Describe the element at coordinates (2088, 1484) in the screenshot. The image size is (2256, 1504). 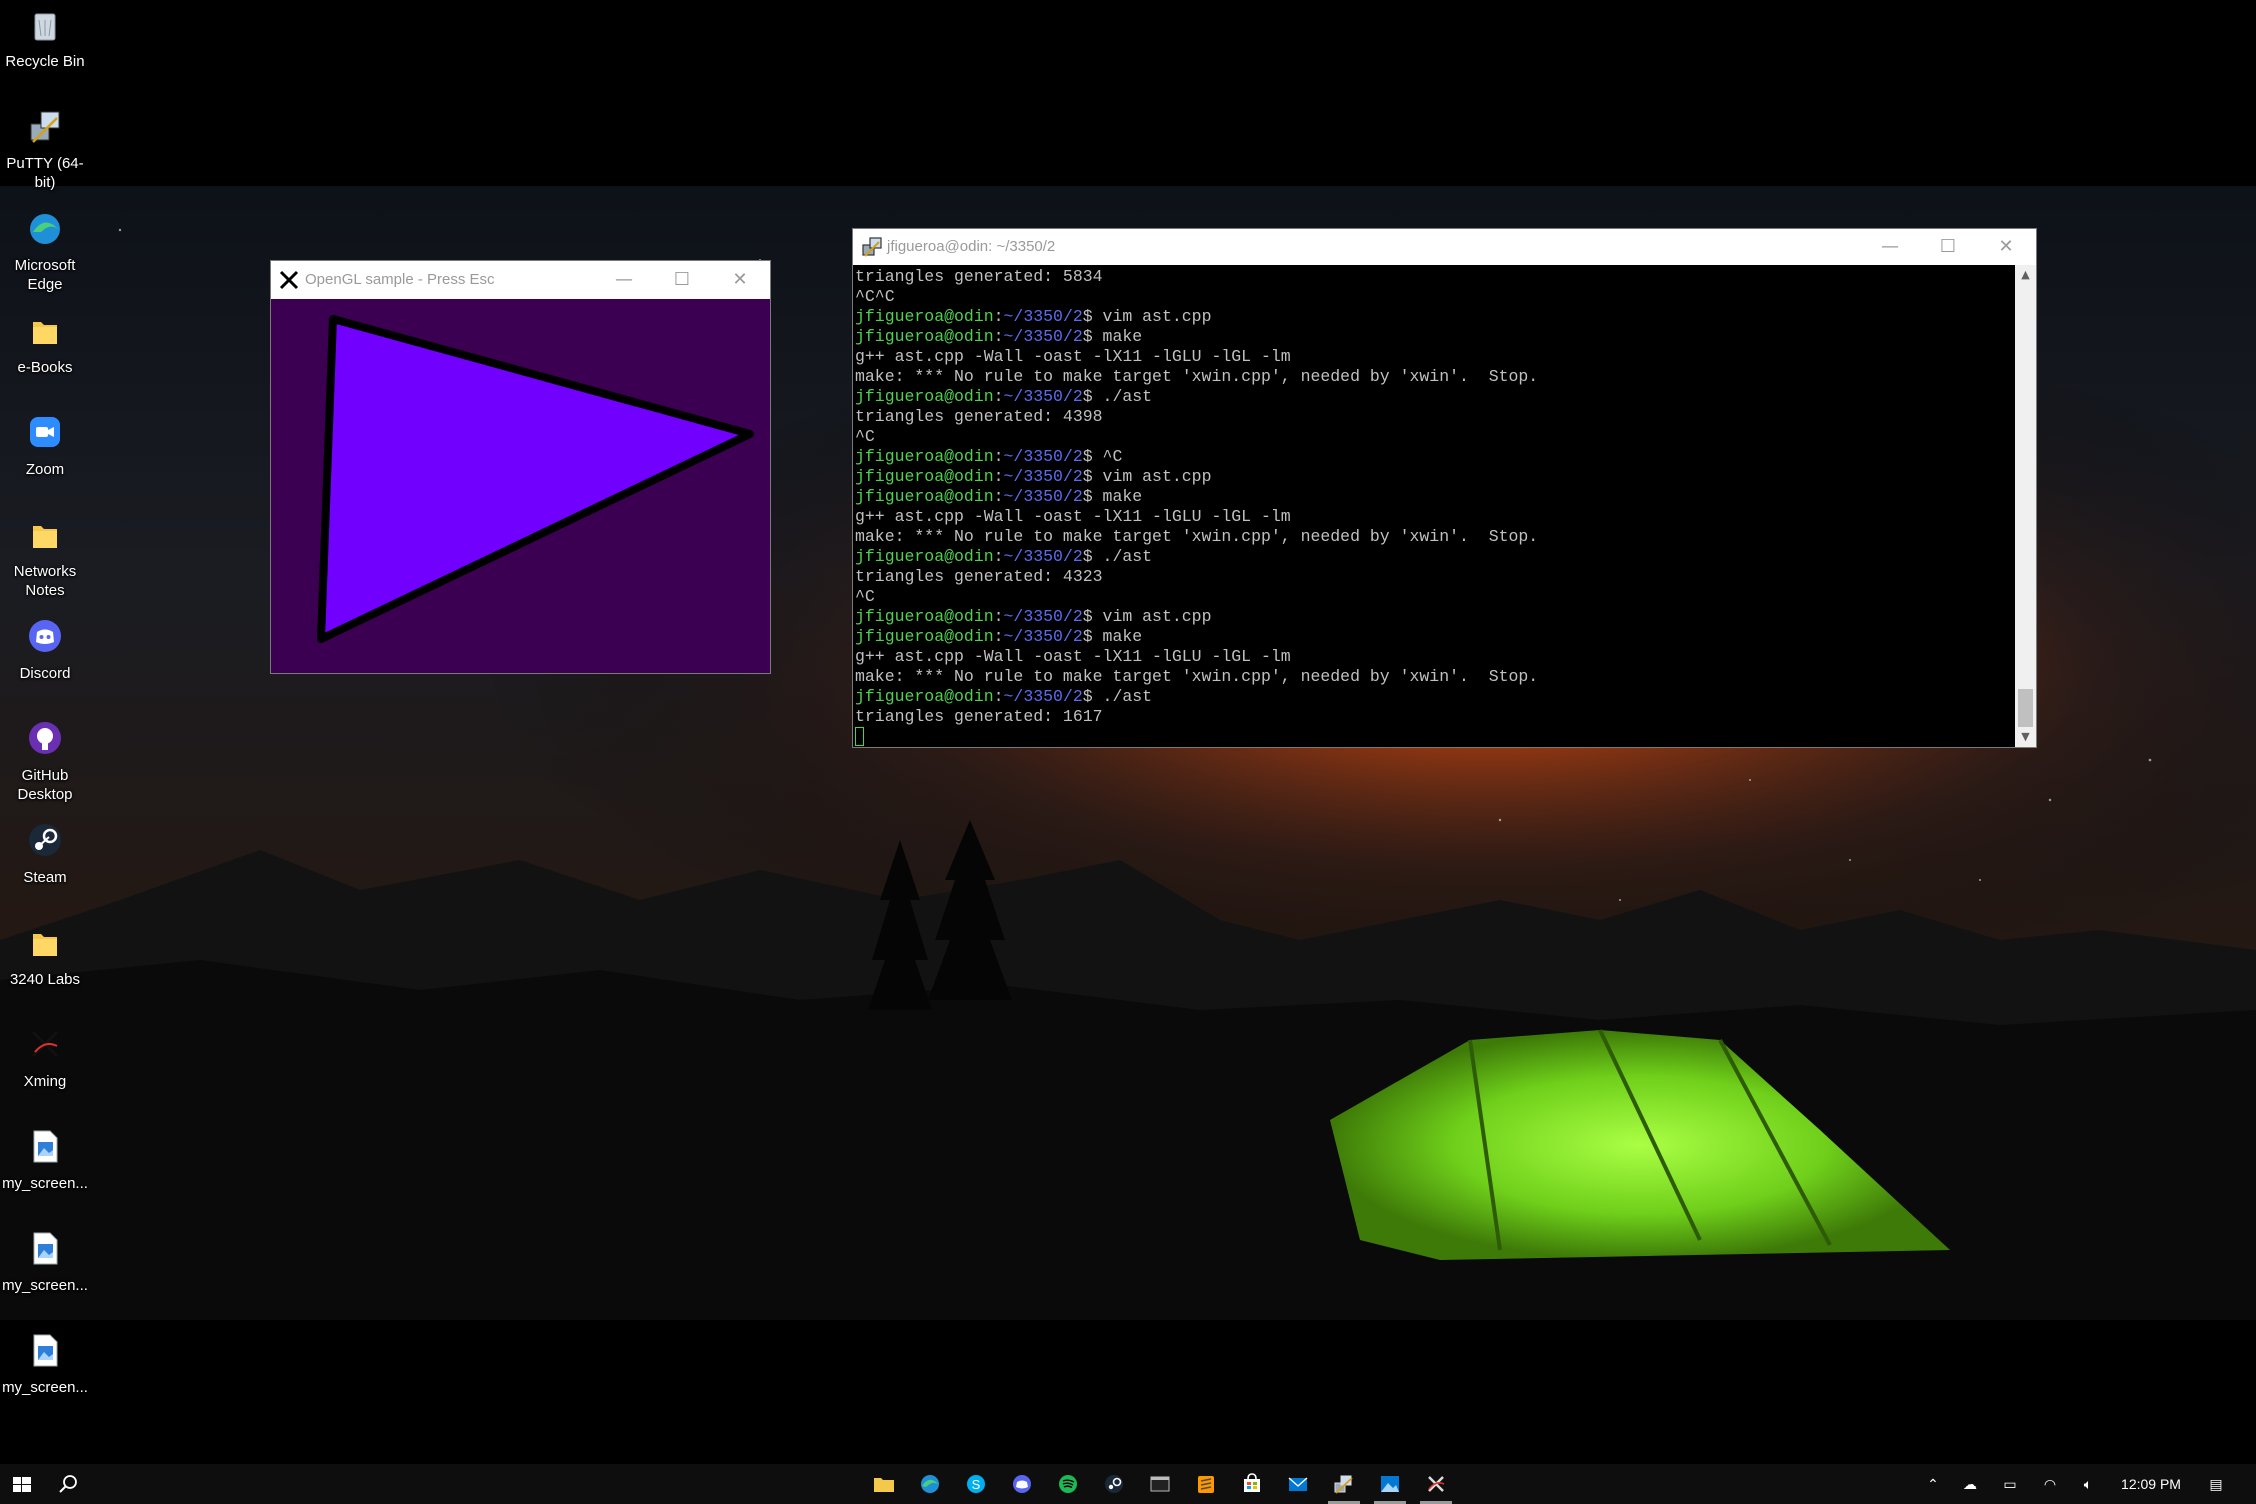
I see `volume-icon: 🔈︎` at that location.